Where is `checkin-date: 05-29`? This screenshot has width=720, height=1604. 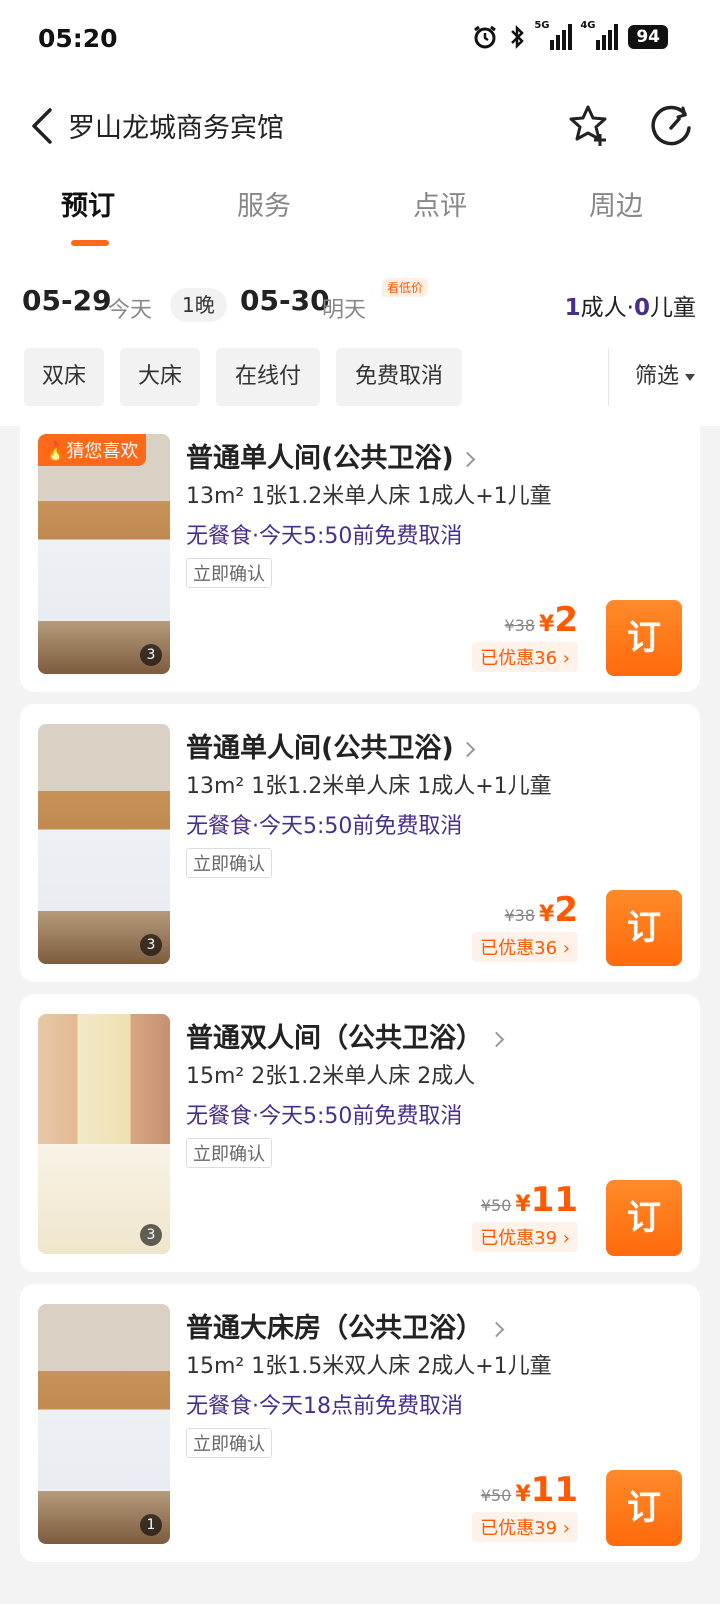
checkin-date: 05-29 is located at coordinates (67, 300).